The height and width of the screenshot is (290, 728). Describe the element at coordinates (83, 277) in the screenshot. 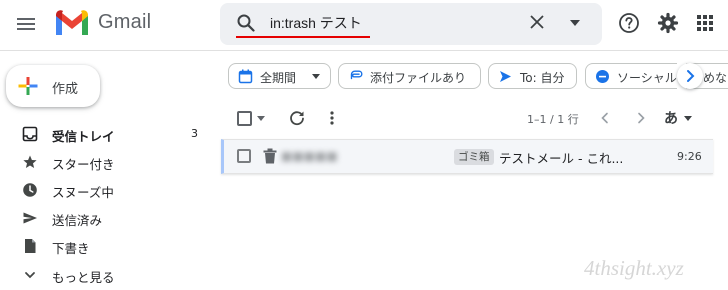

I see `sidebar-item-label: もっと見る` at that location.